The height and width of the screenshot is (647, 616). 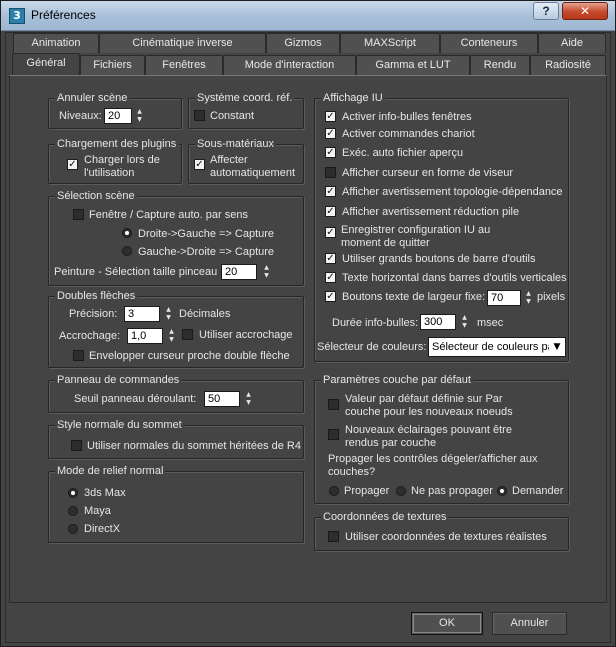 I want to click on bump-mode-3dsmax-label: 3ds Max, so click(x=105, y=493).